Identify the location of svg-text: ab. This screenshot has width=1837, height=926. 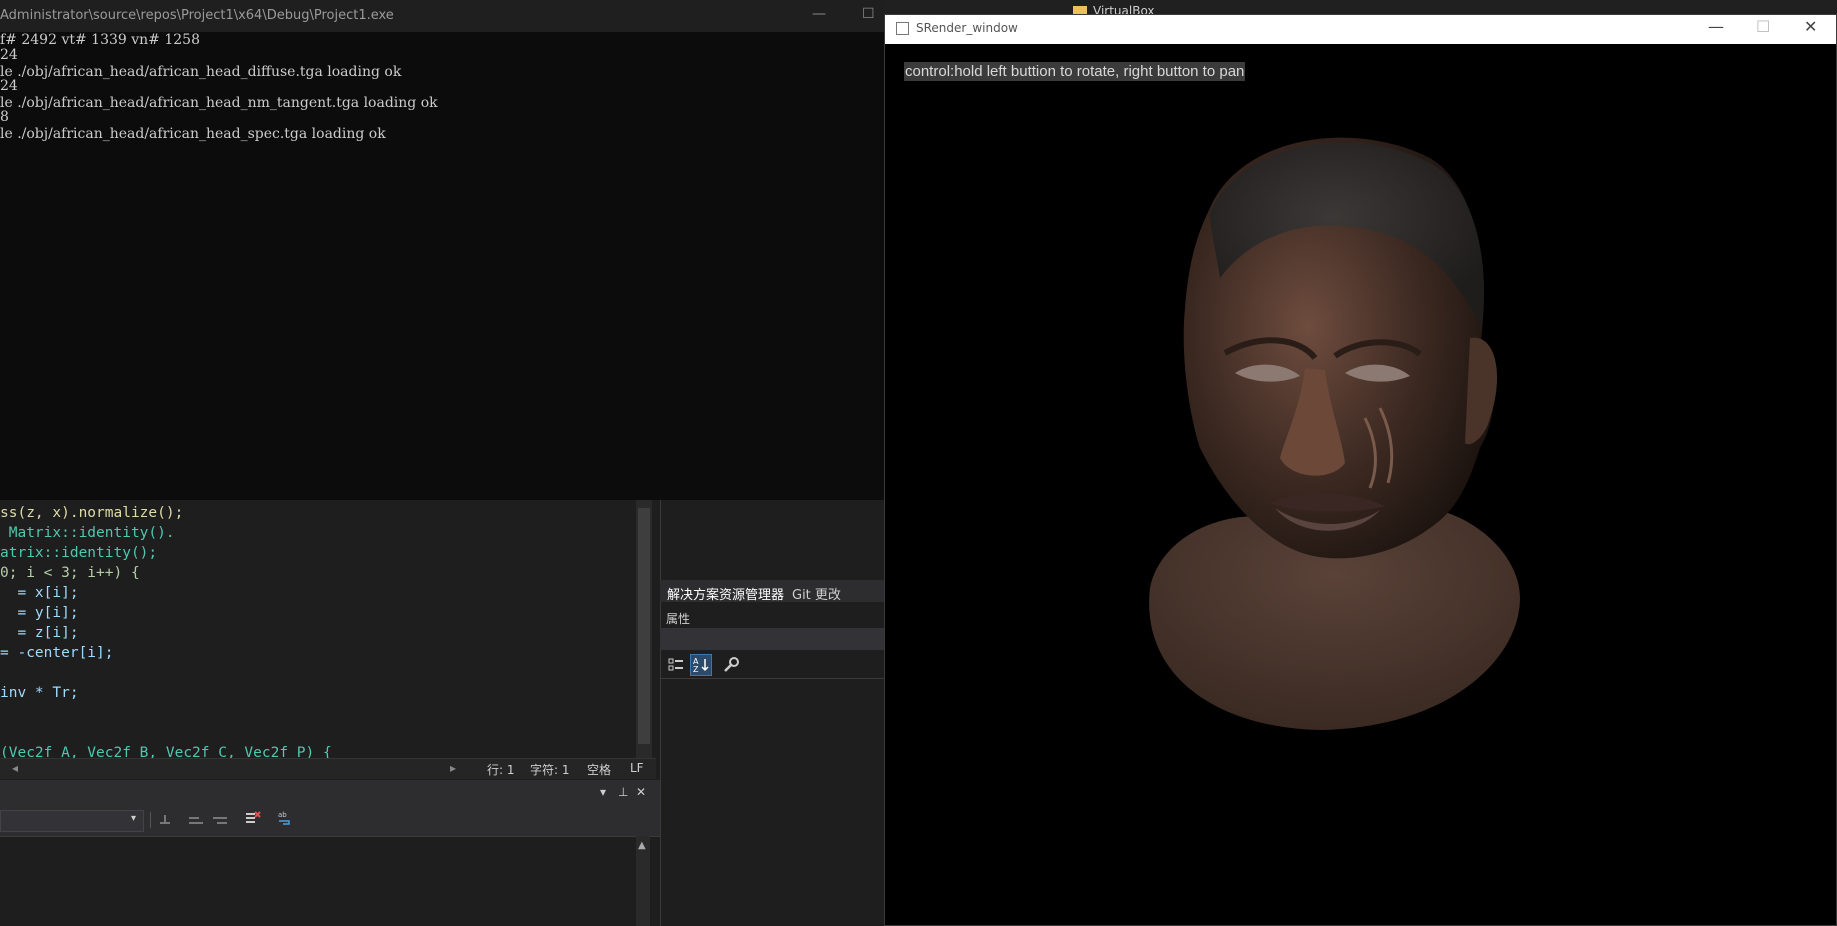
(282, 815).